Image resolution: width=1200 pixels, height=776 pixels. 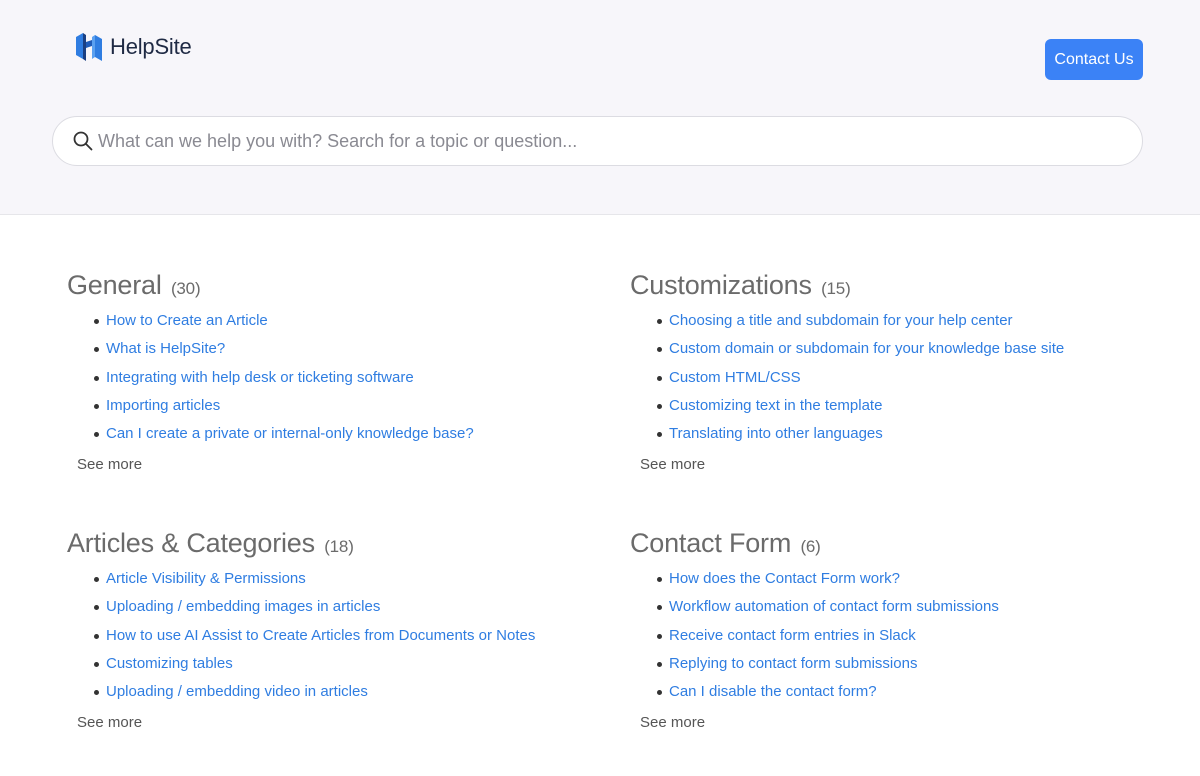 I want to click on article-link: Replying to contact form submissions, so click(x=793, y=663).